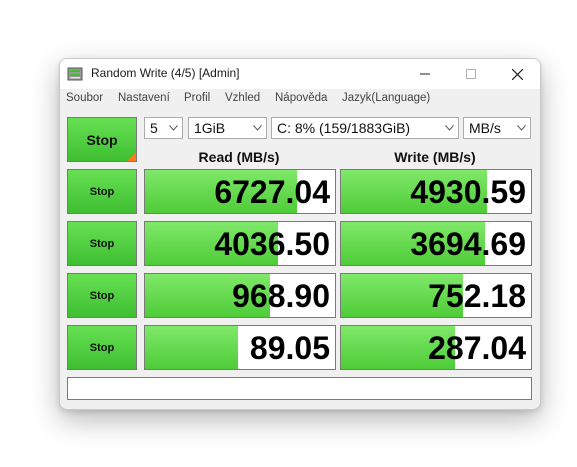 This screenshot has width=577, height=467. I want to click on write-result-cell: 3694.69, so click(436, 243).